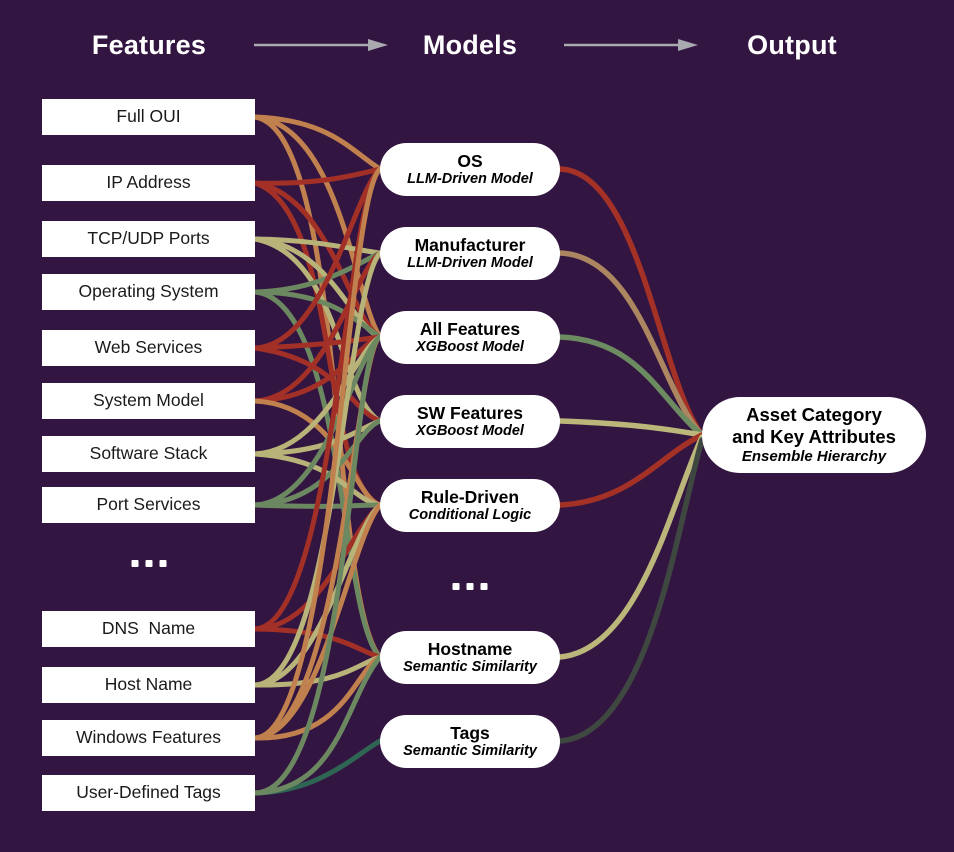  I want to click on model-subtitle: Conditional Logic, so click(470, 514).